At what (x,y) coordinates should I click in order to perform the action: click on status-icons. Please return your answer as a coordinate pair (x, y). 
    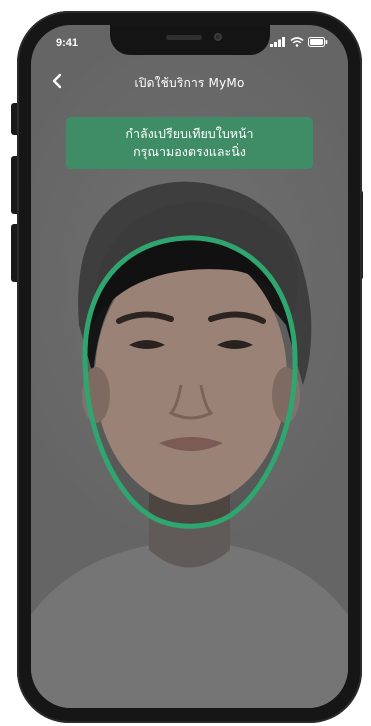
    Looking at the image, I should click on (299, 42).